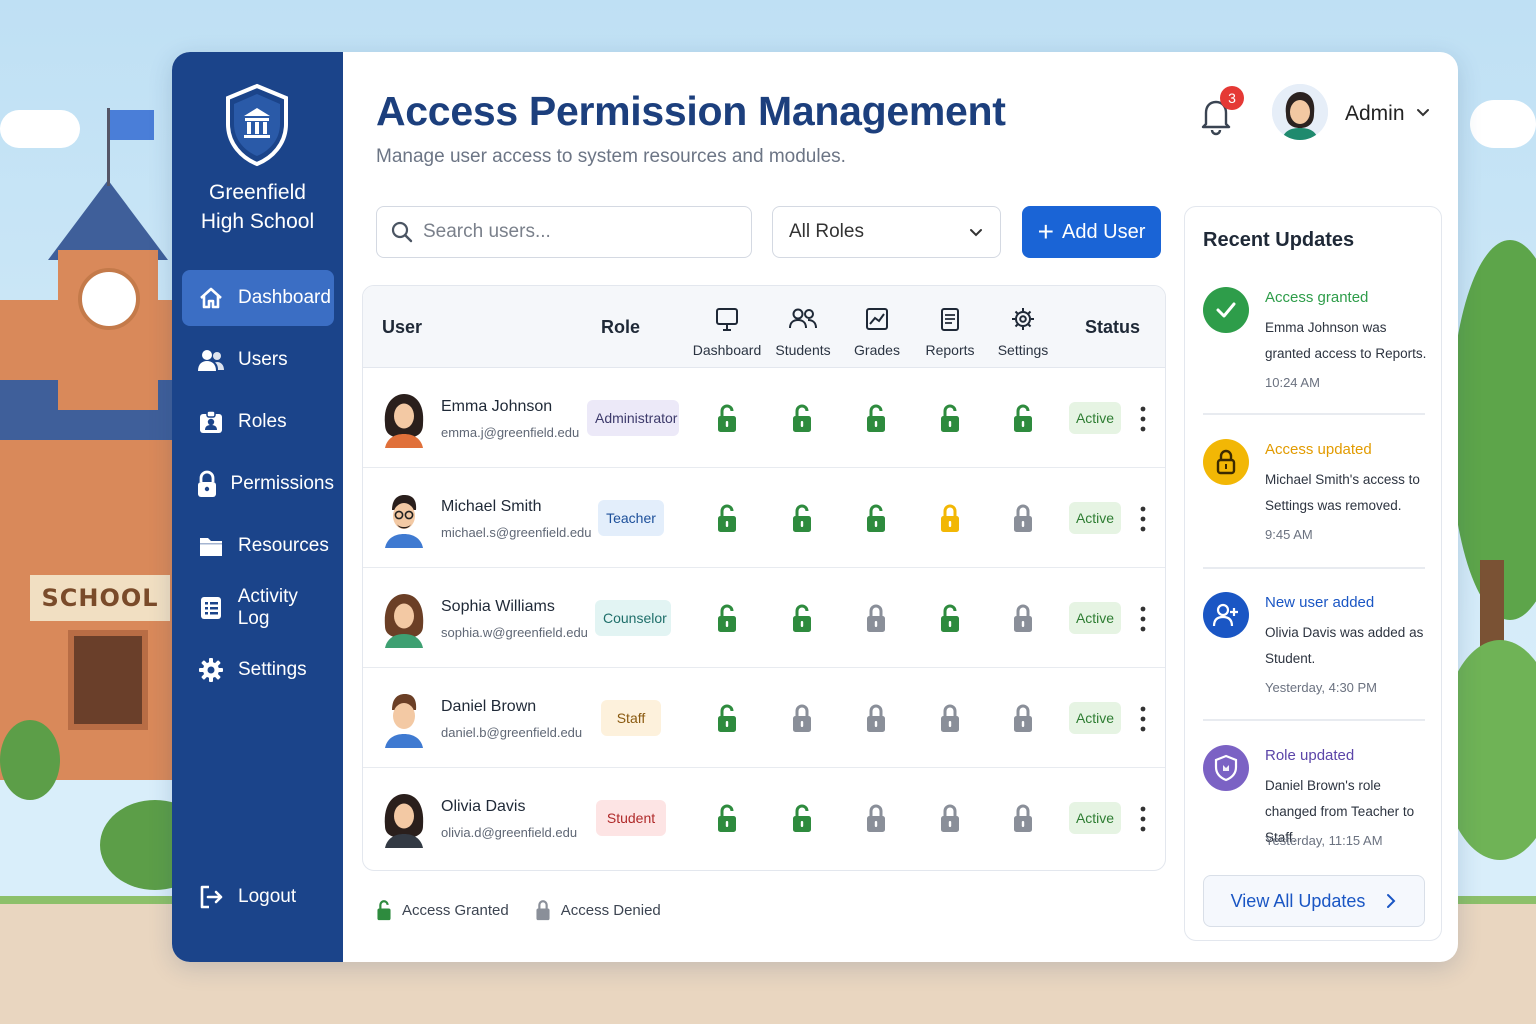 The height and width of the screenshot is (1024, 1536). Describe the element at coordinates (211, 360) in the screenshot. I see `users-icon` at that location.